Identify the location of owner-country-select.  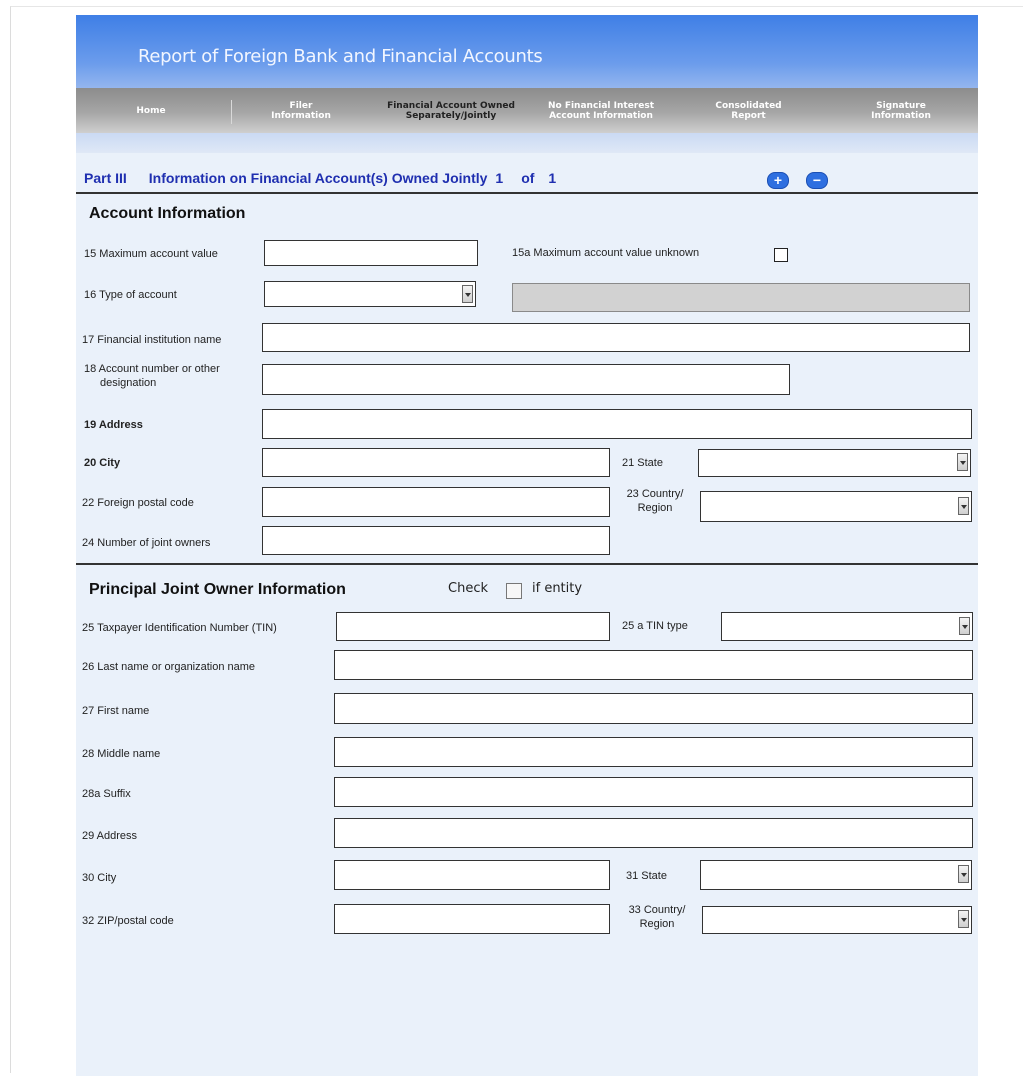
(837, 920).